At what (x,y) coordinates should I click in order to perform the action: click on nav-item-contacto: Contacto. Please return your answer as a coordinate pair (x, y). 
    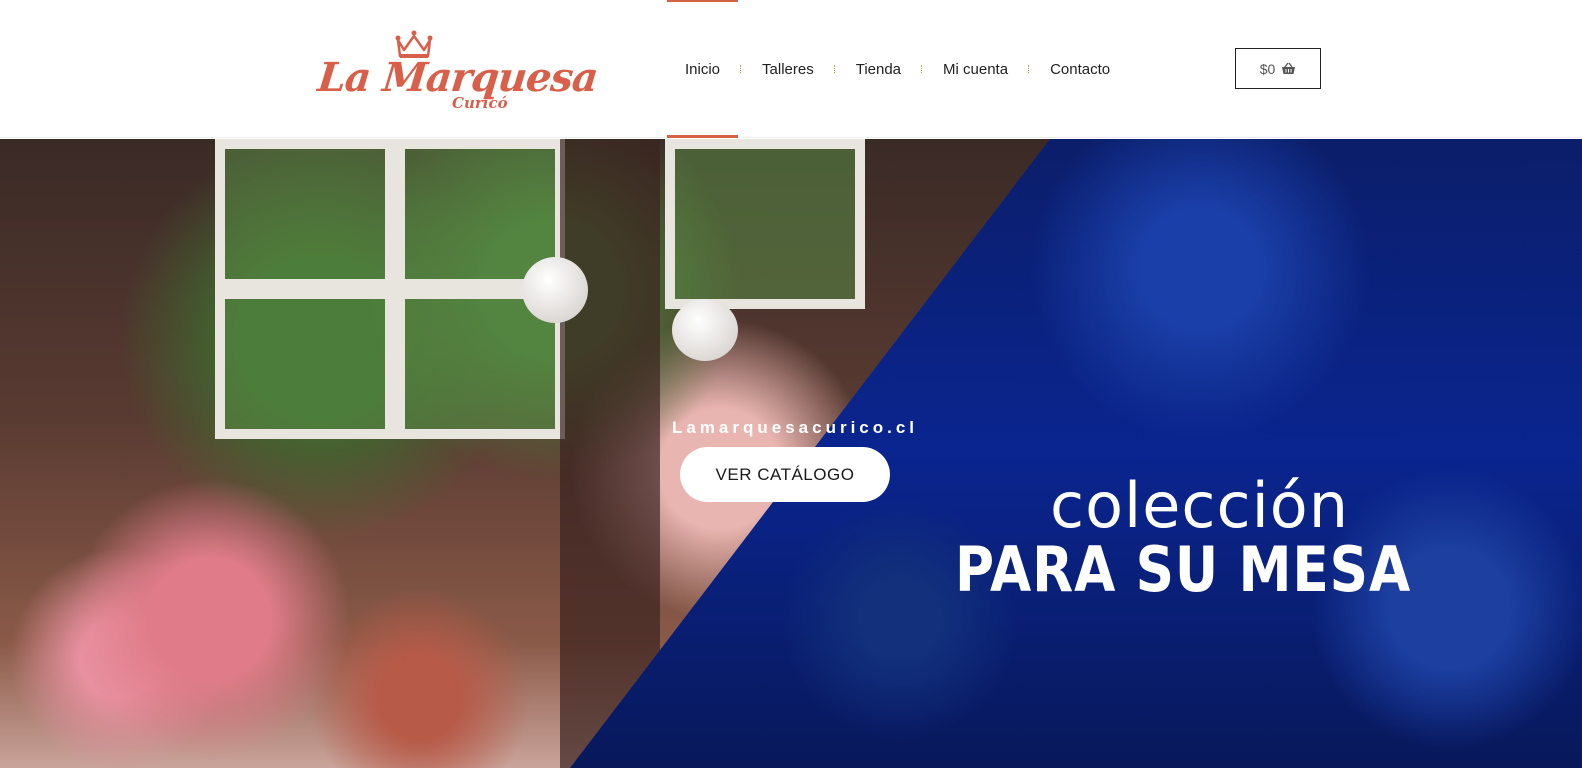
    Looking at the image, I should click on (1080, 69).